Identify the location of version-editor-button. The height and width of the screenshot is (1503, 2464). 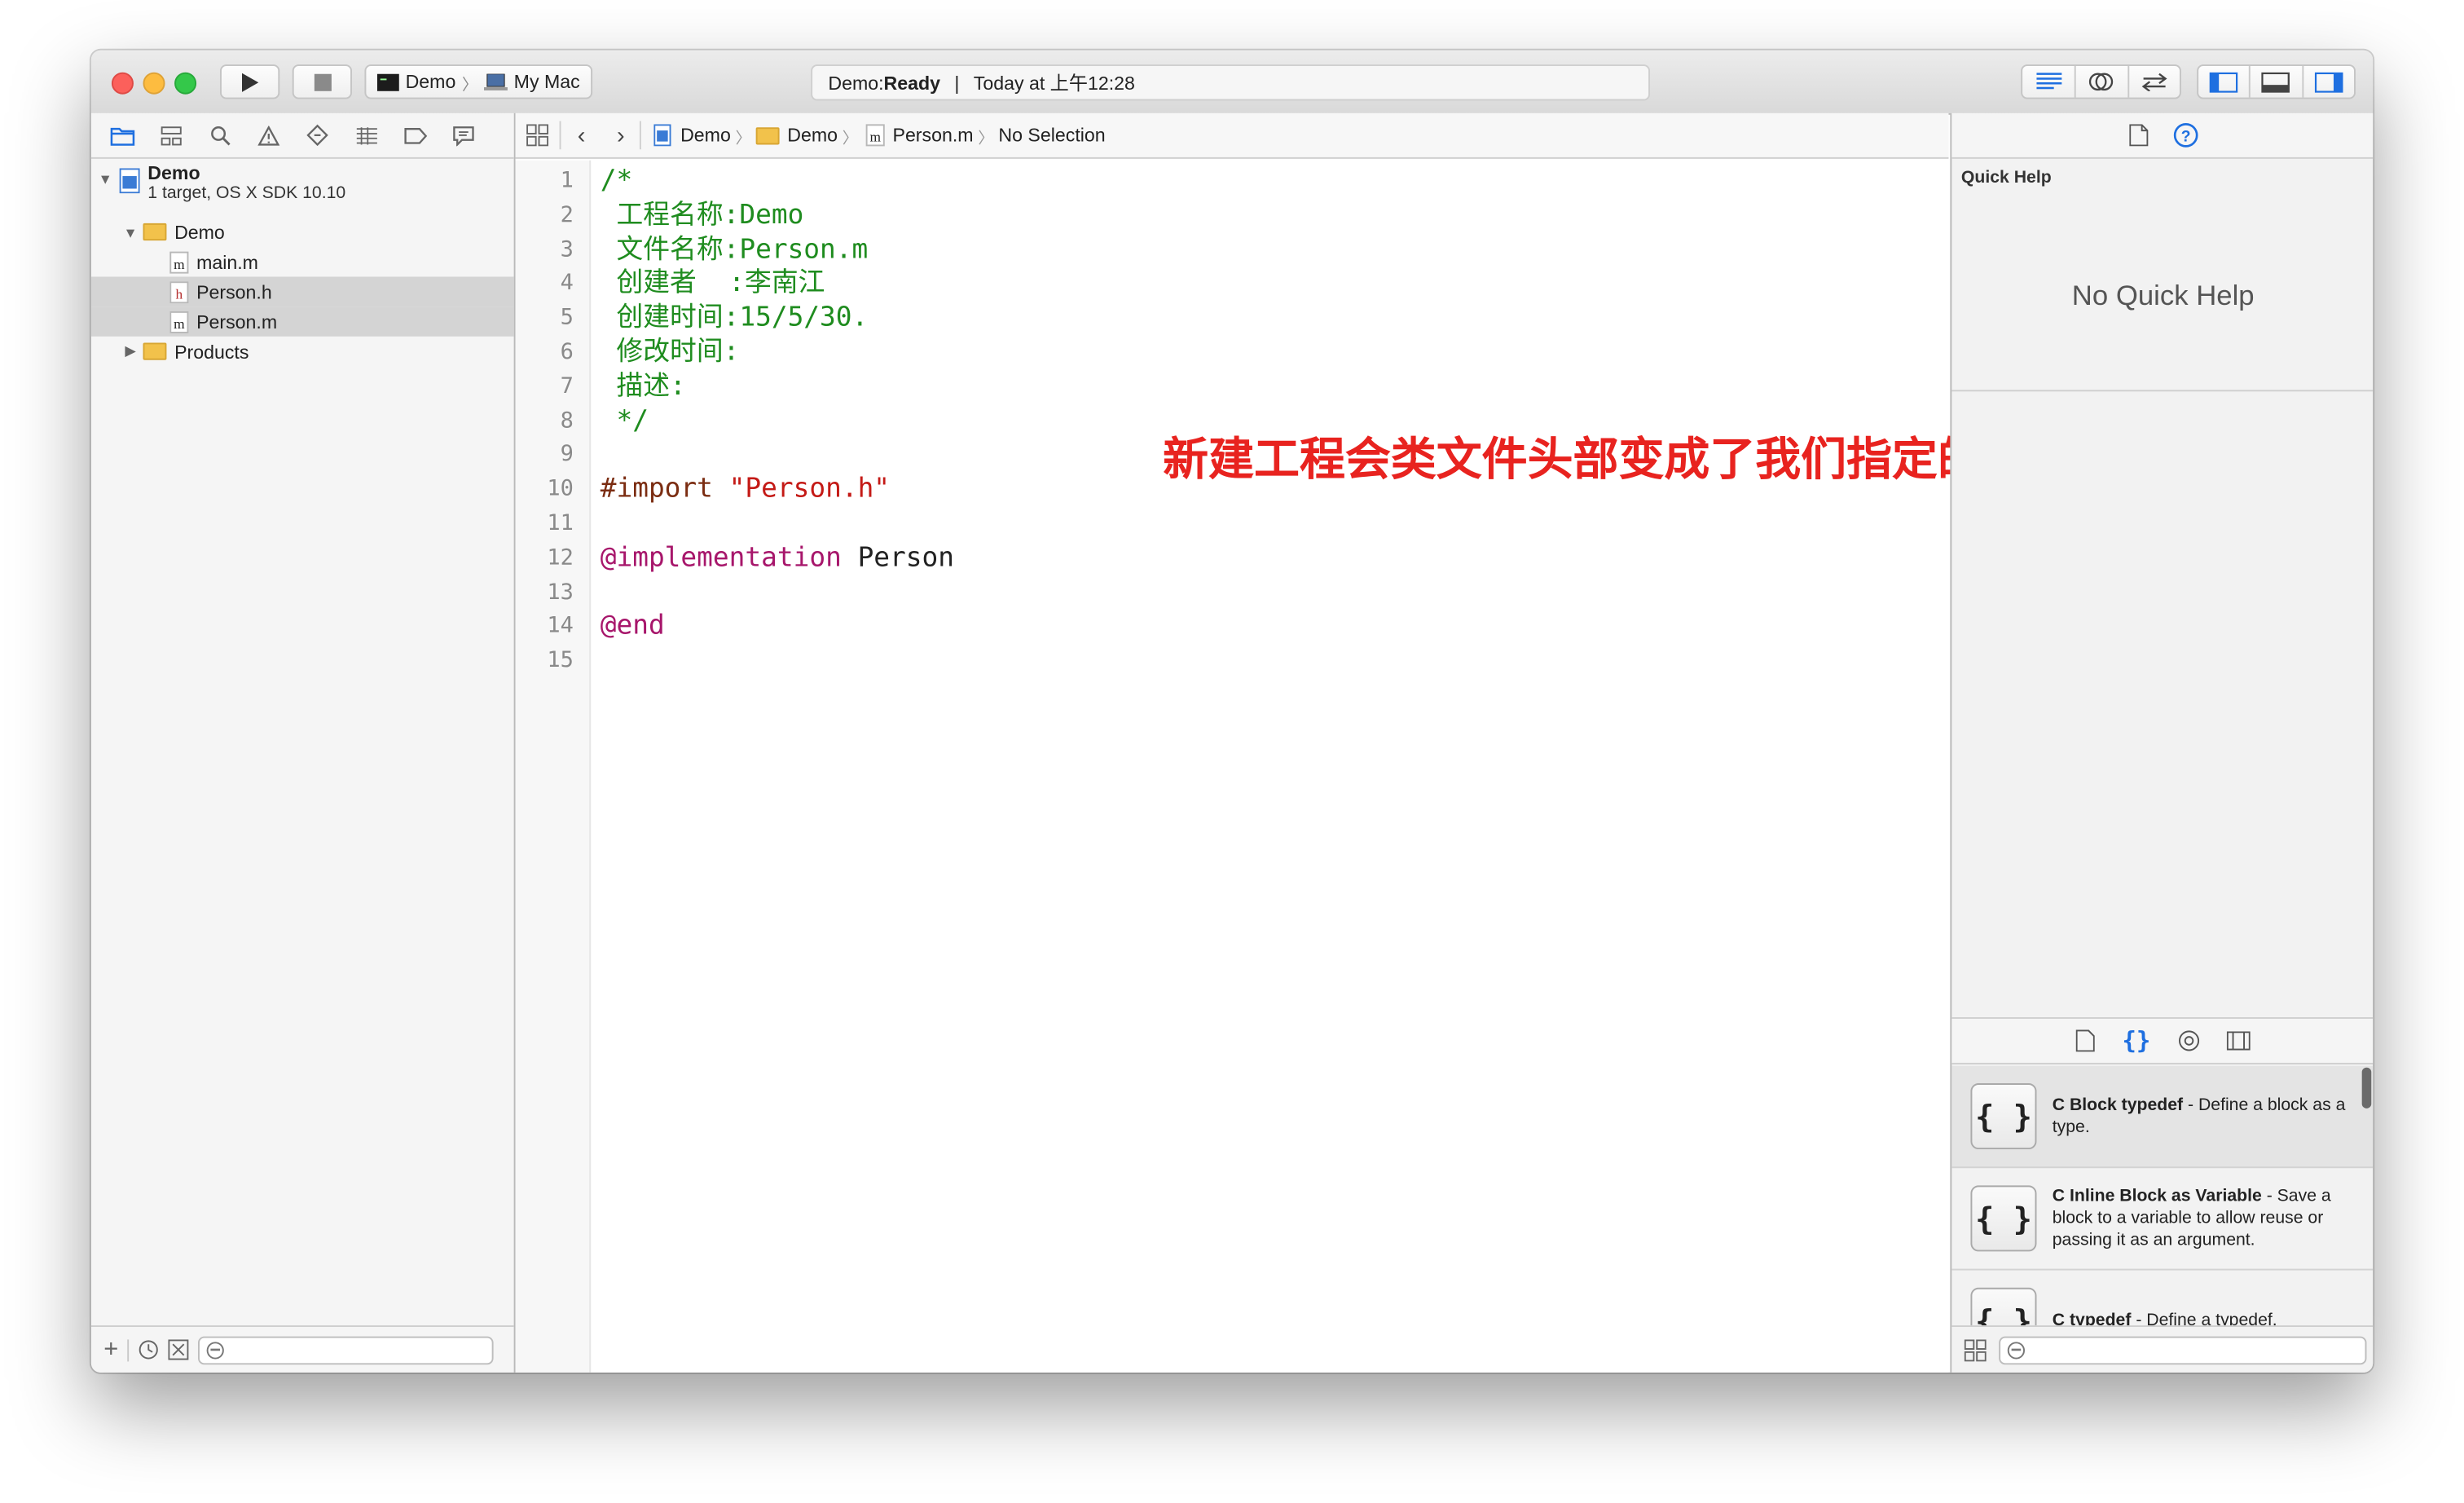
(2154, 82).